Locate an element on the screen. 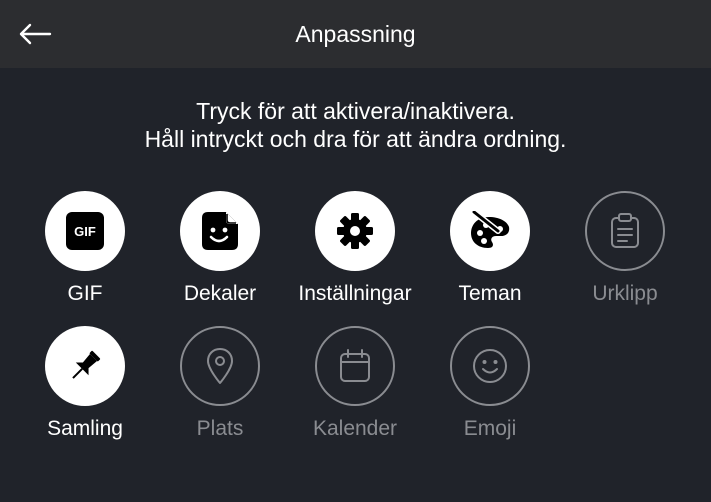 Image resolution: width=711 pixels, height=502 pixels. clipboard-icon is located at coordinates (625, 230).